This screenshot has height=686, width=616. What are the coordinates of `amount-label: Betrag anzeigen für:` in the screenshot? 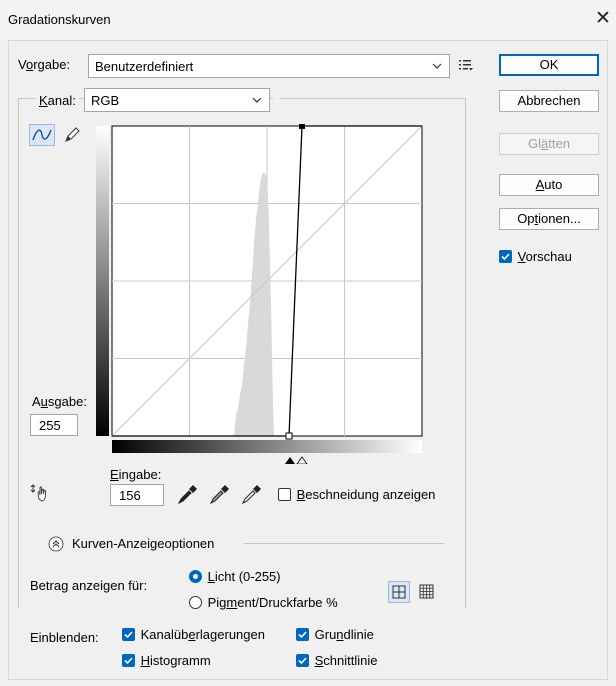 It's located at (89, 585).